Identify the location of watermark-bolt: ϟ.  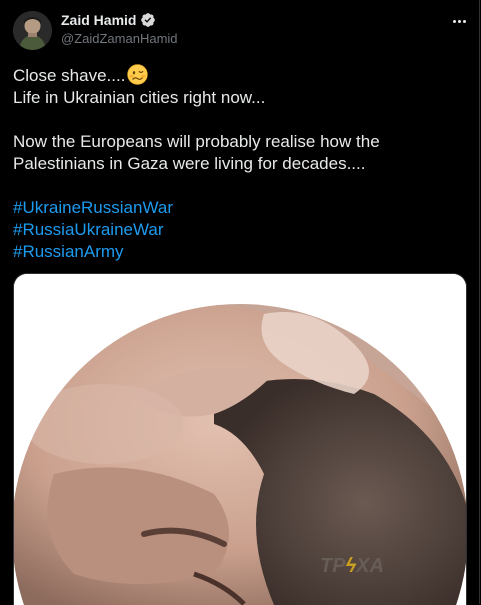
(351, 566).